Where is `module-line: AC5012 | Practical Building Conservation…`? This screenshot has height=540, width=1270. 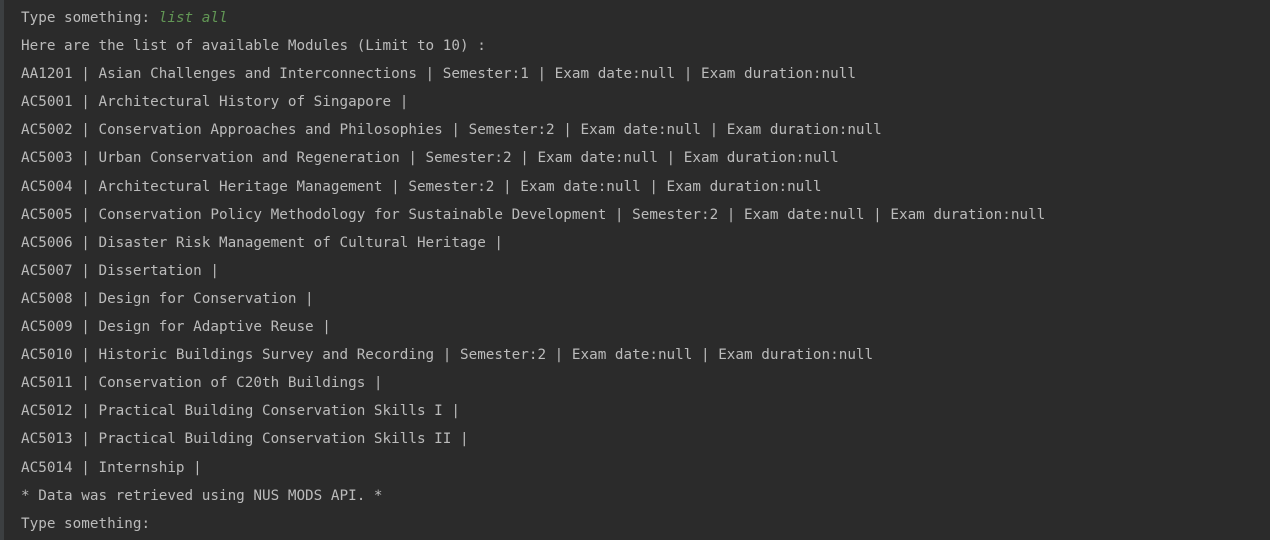 module-line: AC5012 | Practical Building Conservation… is located at coordinates (240, 411).